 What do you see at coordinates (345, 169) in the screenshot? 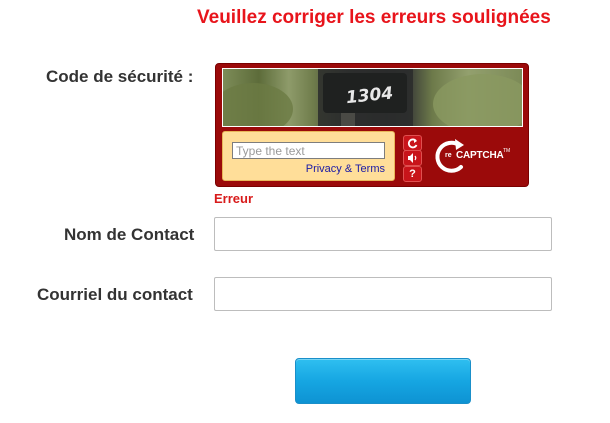
I see `privacy-terms-link: Privacy & Terms` at bounding box center [345, 169].